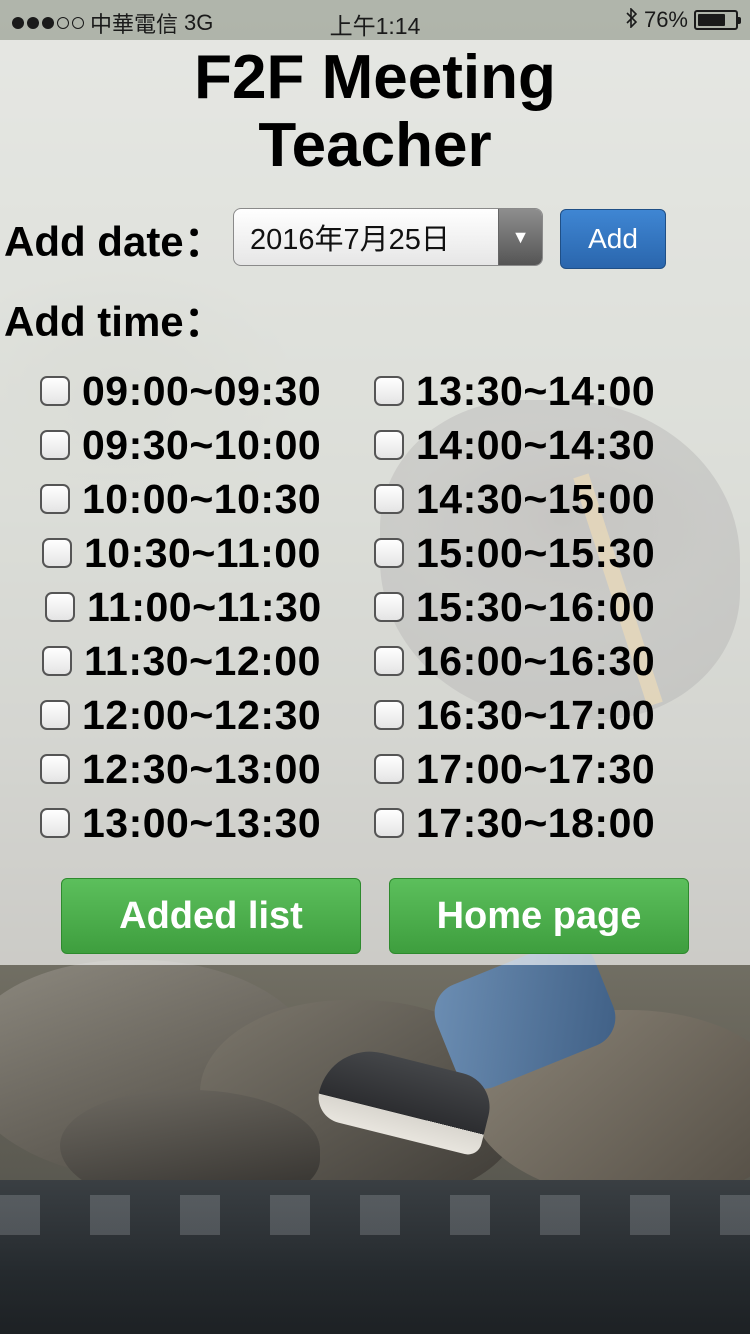  What do you see at coordinates (375, 1215) in the screenshot?
I see `photo-water-foam` at bounding box center [375, 1215].